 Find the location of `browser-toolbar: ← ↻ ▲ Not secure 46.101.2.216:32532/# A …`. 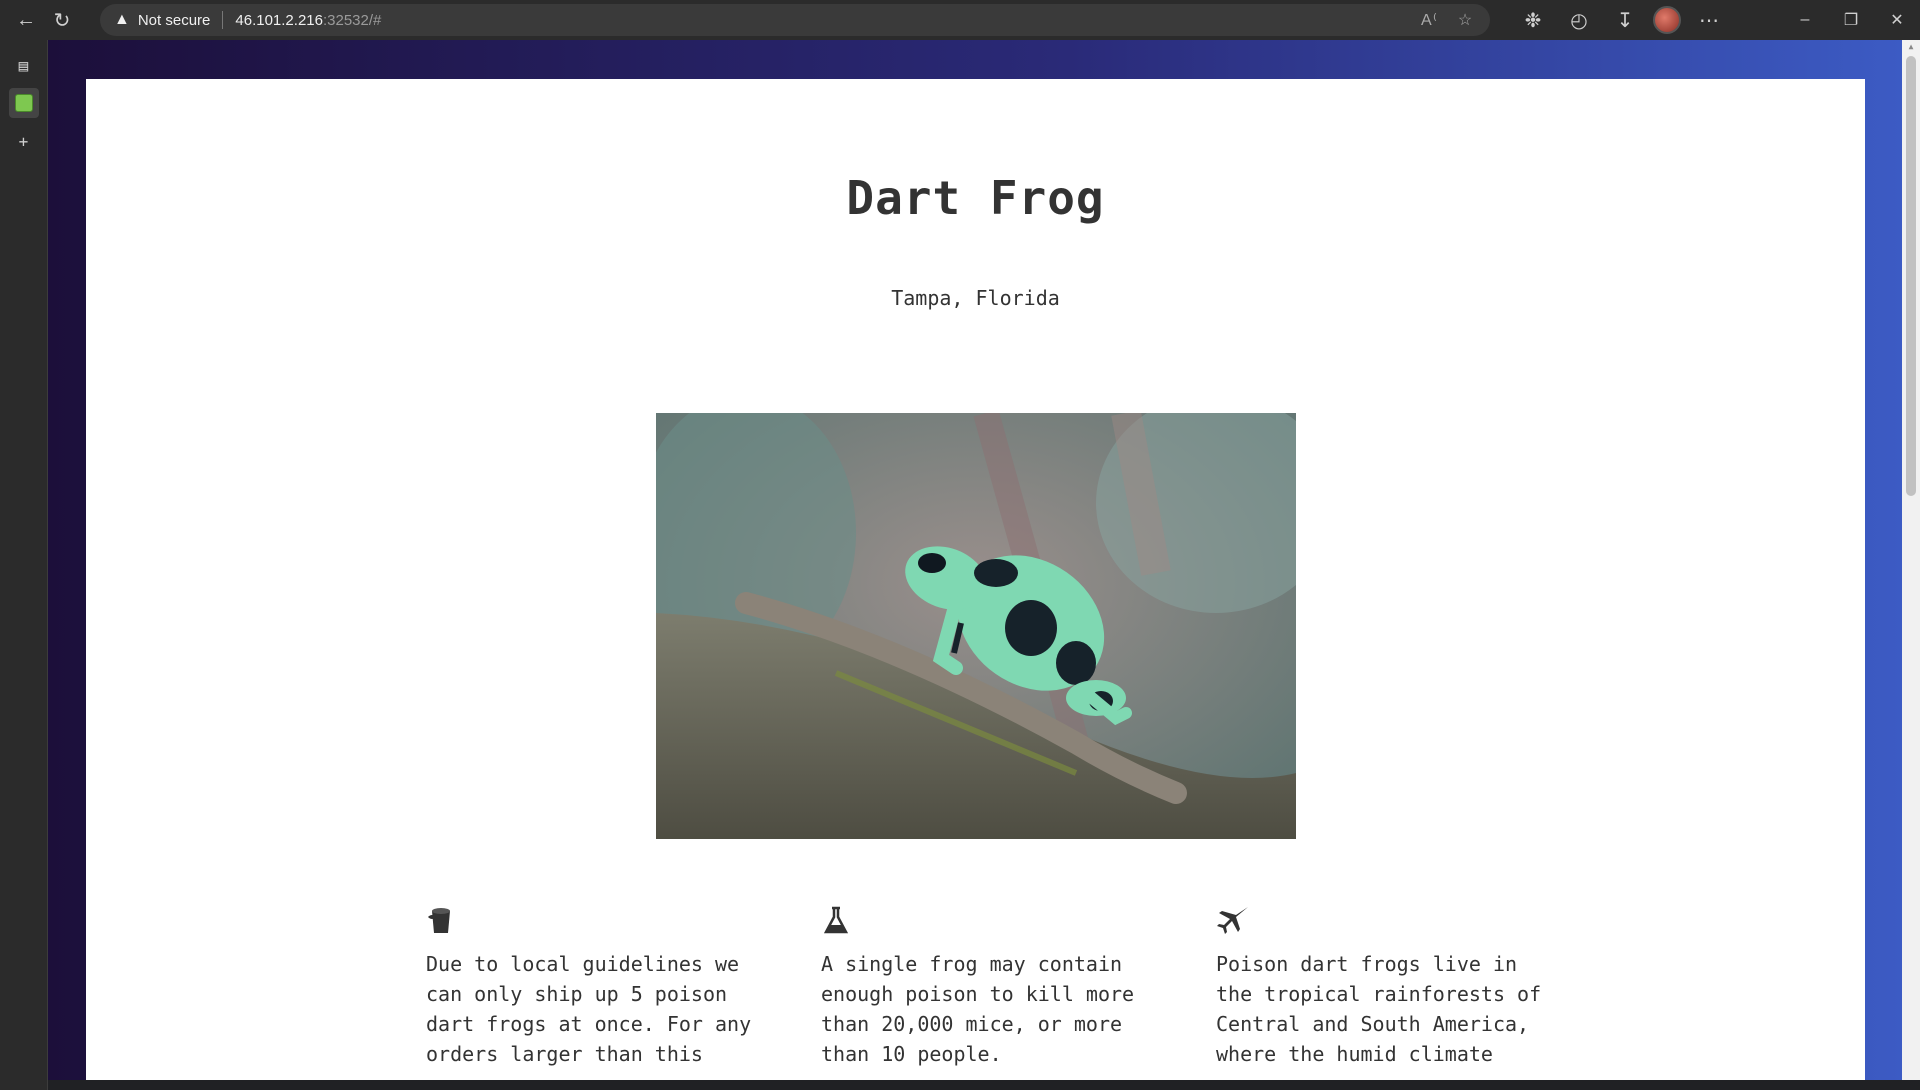

browser-toolbar: ← ↻ ▲ Not secure 46.101.2.216:32532/# A … is located at coordinates (960, 20).